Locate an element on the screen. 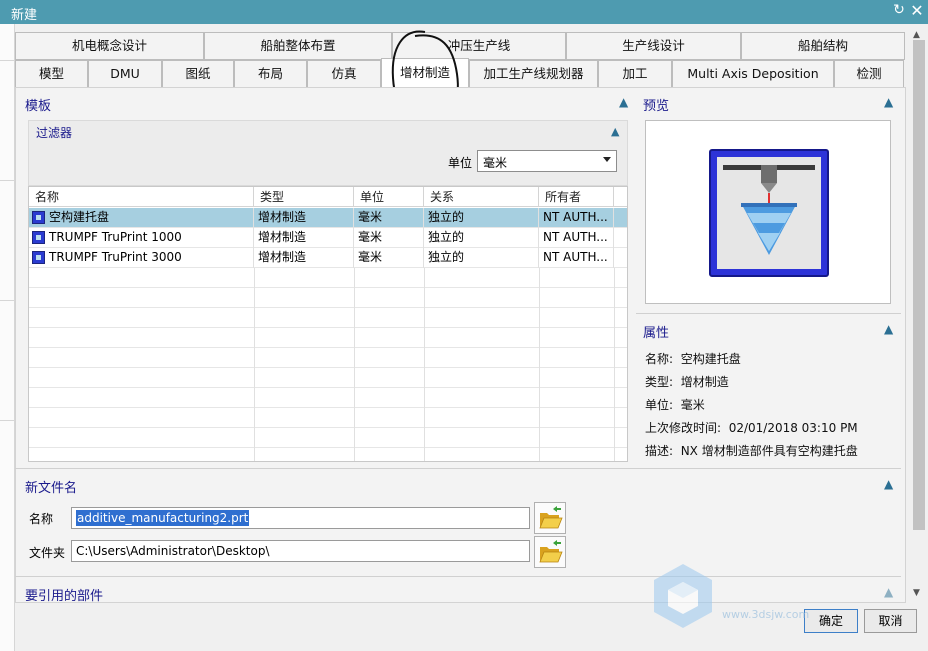  referenced-parts-section-title: 要引用的部件 is located at coordinates (64, 596).